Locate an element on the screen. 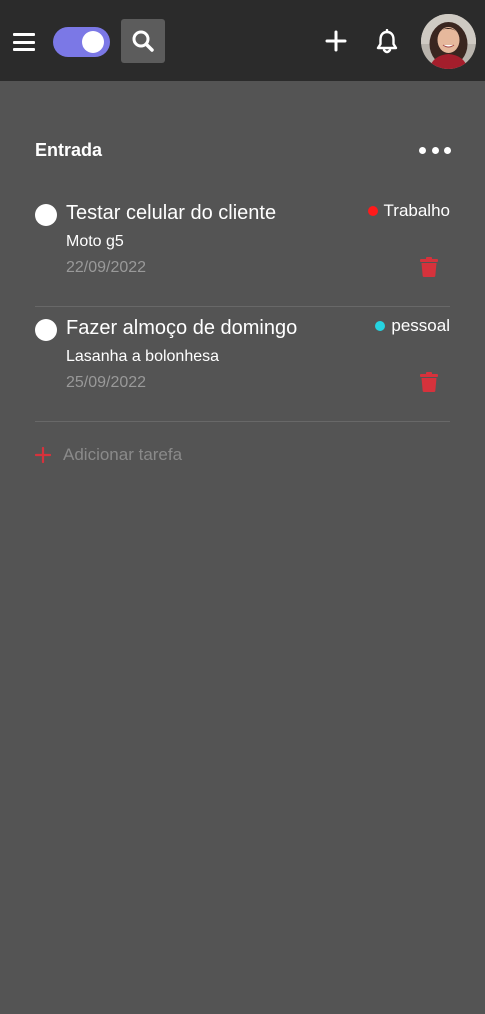 This screenshot has width=485, height=1014. add-button is located at coordinates (336, 41).